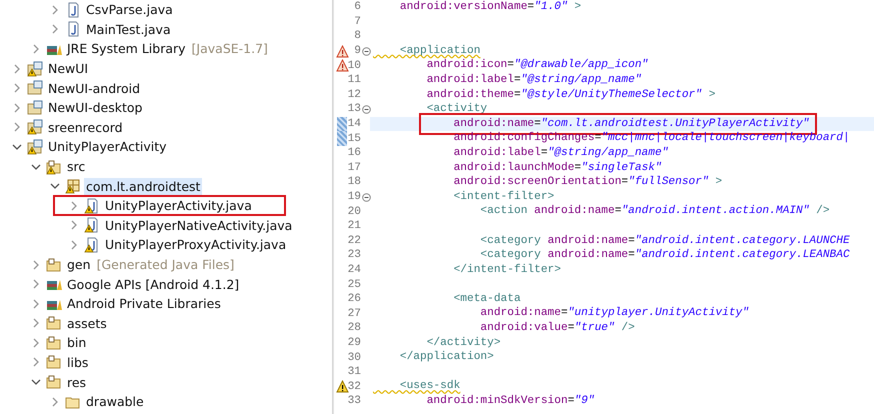 This screenshot has height=414, width=874. What do you see at coordinates (354, 197) in the screenshot?
I see `line-number: 19` at bounding box center [354, 197].